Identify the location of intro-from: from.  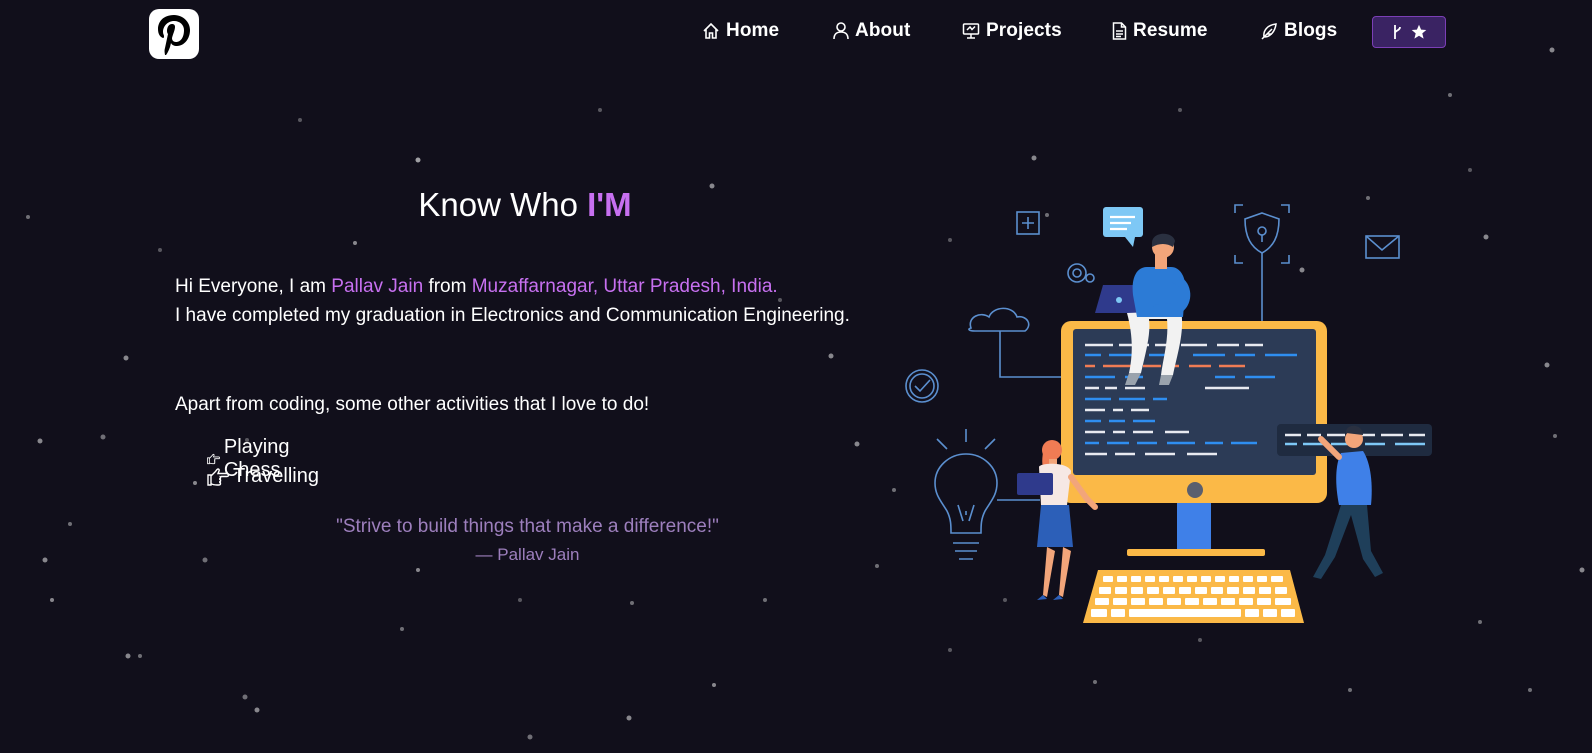
(447, 286).